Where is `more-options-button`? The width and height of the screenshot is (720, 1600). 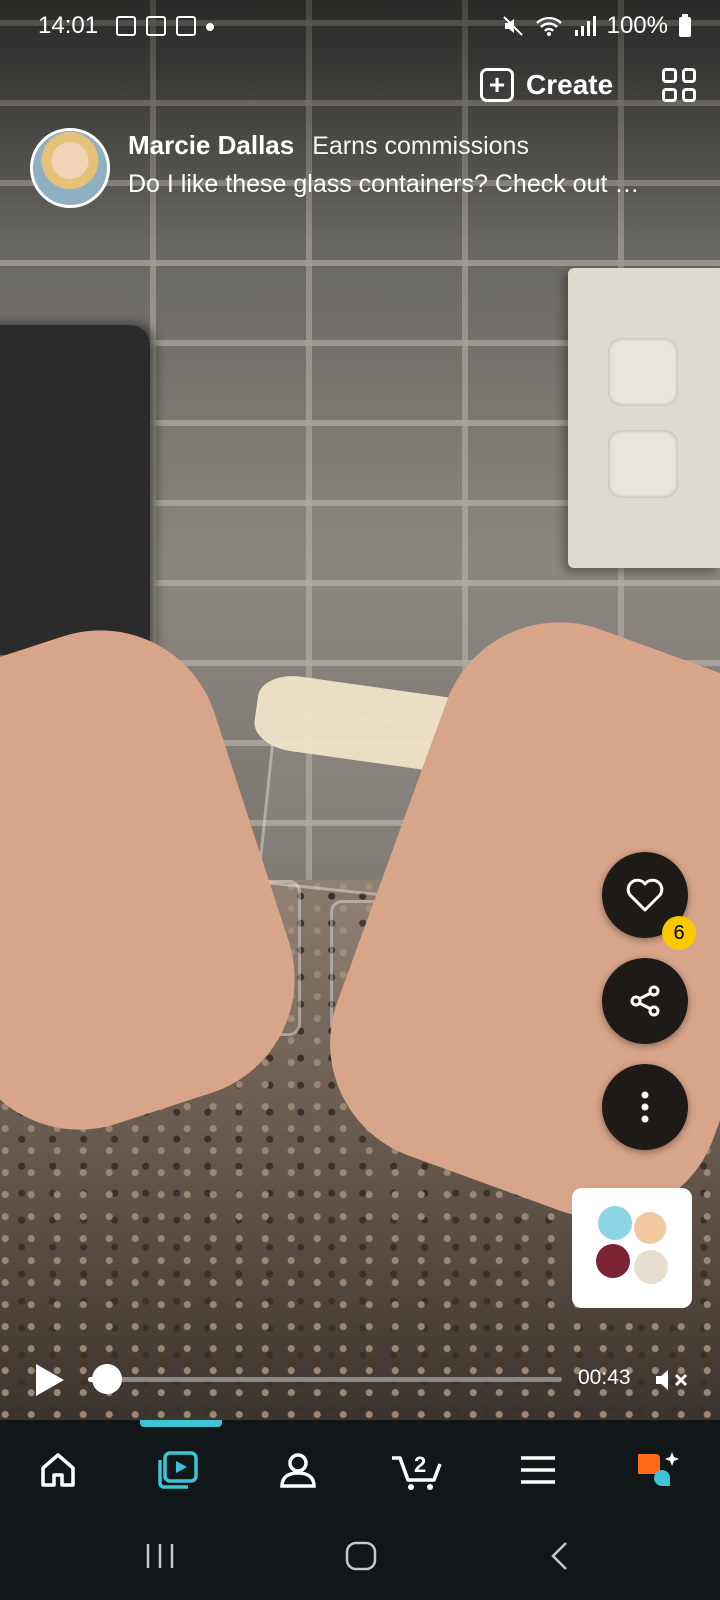 more-options-button is located at coordinates (645, 1107).